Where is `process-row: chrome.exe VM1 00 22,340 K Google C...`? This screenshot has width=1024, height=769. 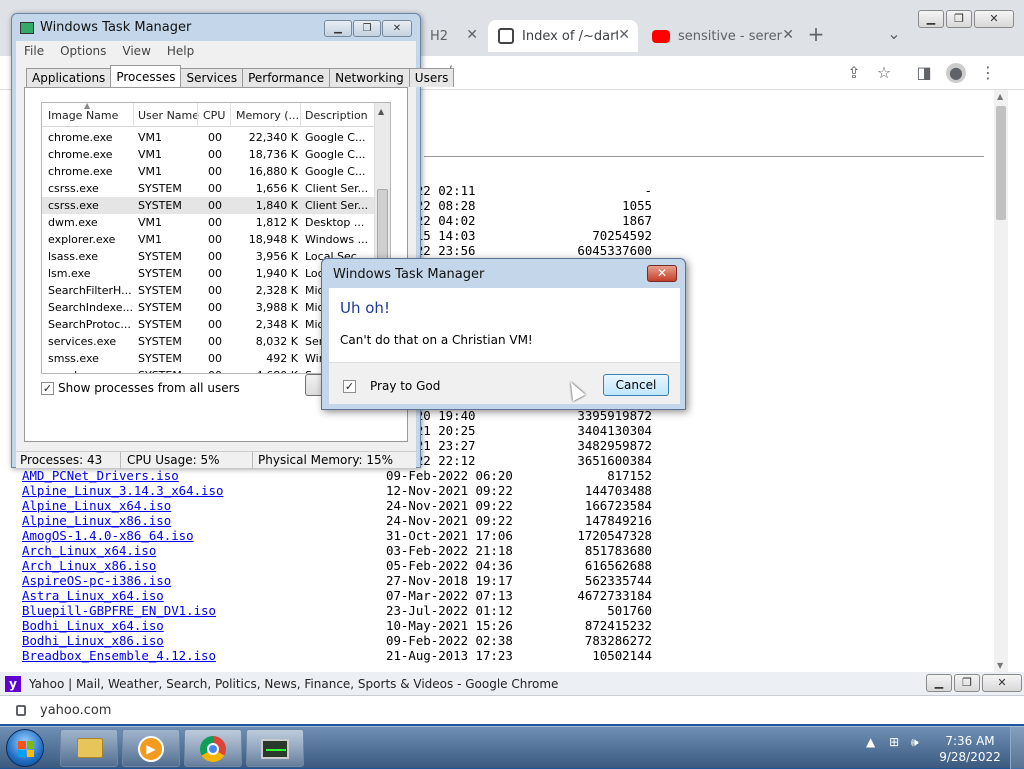
process-row: chrome.exe VM1 00 22,340 K Google C... is located at coordinates (209, 137).